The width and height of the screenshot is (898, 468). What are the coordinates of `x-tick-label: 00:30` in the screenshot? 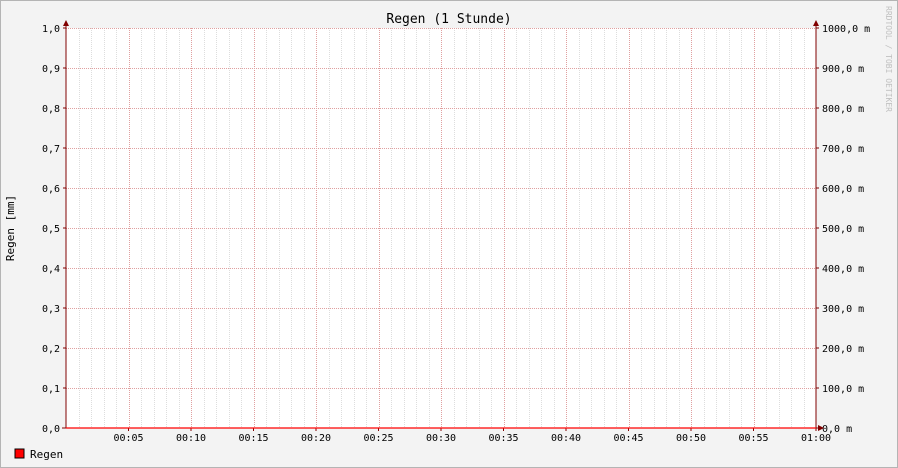 It's located at (441, 438).